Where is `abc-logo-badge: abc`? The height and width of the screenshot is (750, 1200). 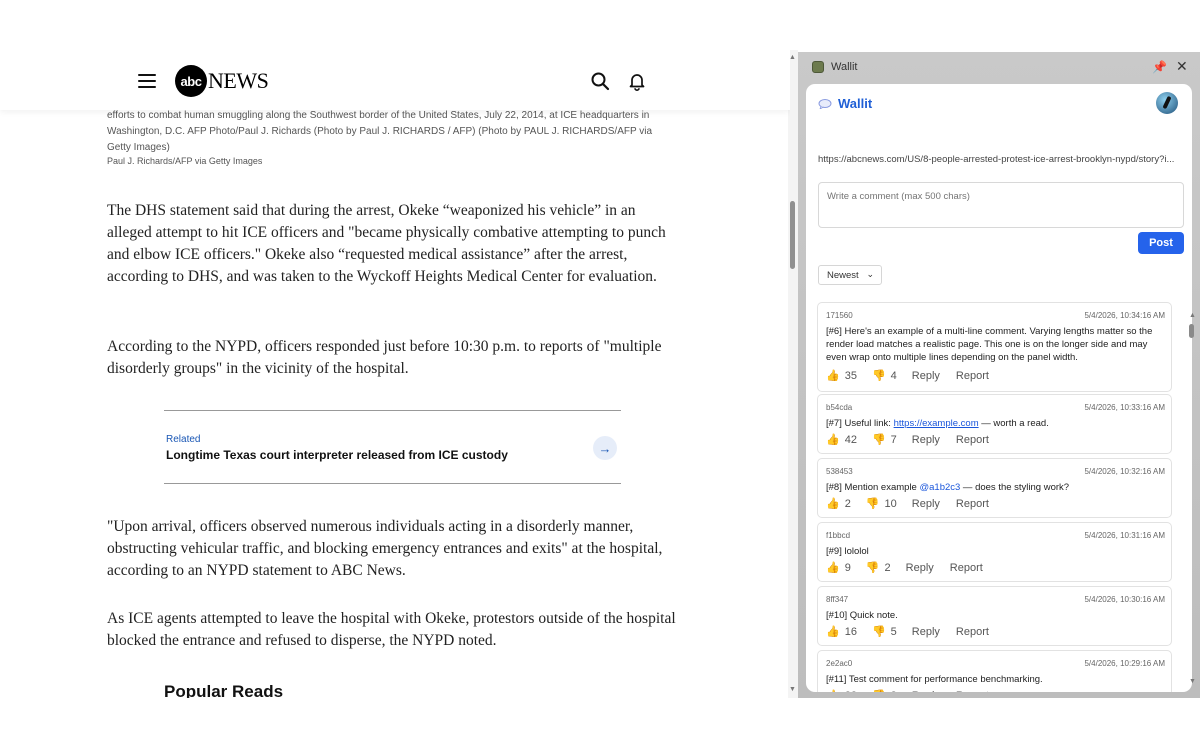
abc-logo-badge: abc is located at coordinates (191, 81).